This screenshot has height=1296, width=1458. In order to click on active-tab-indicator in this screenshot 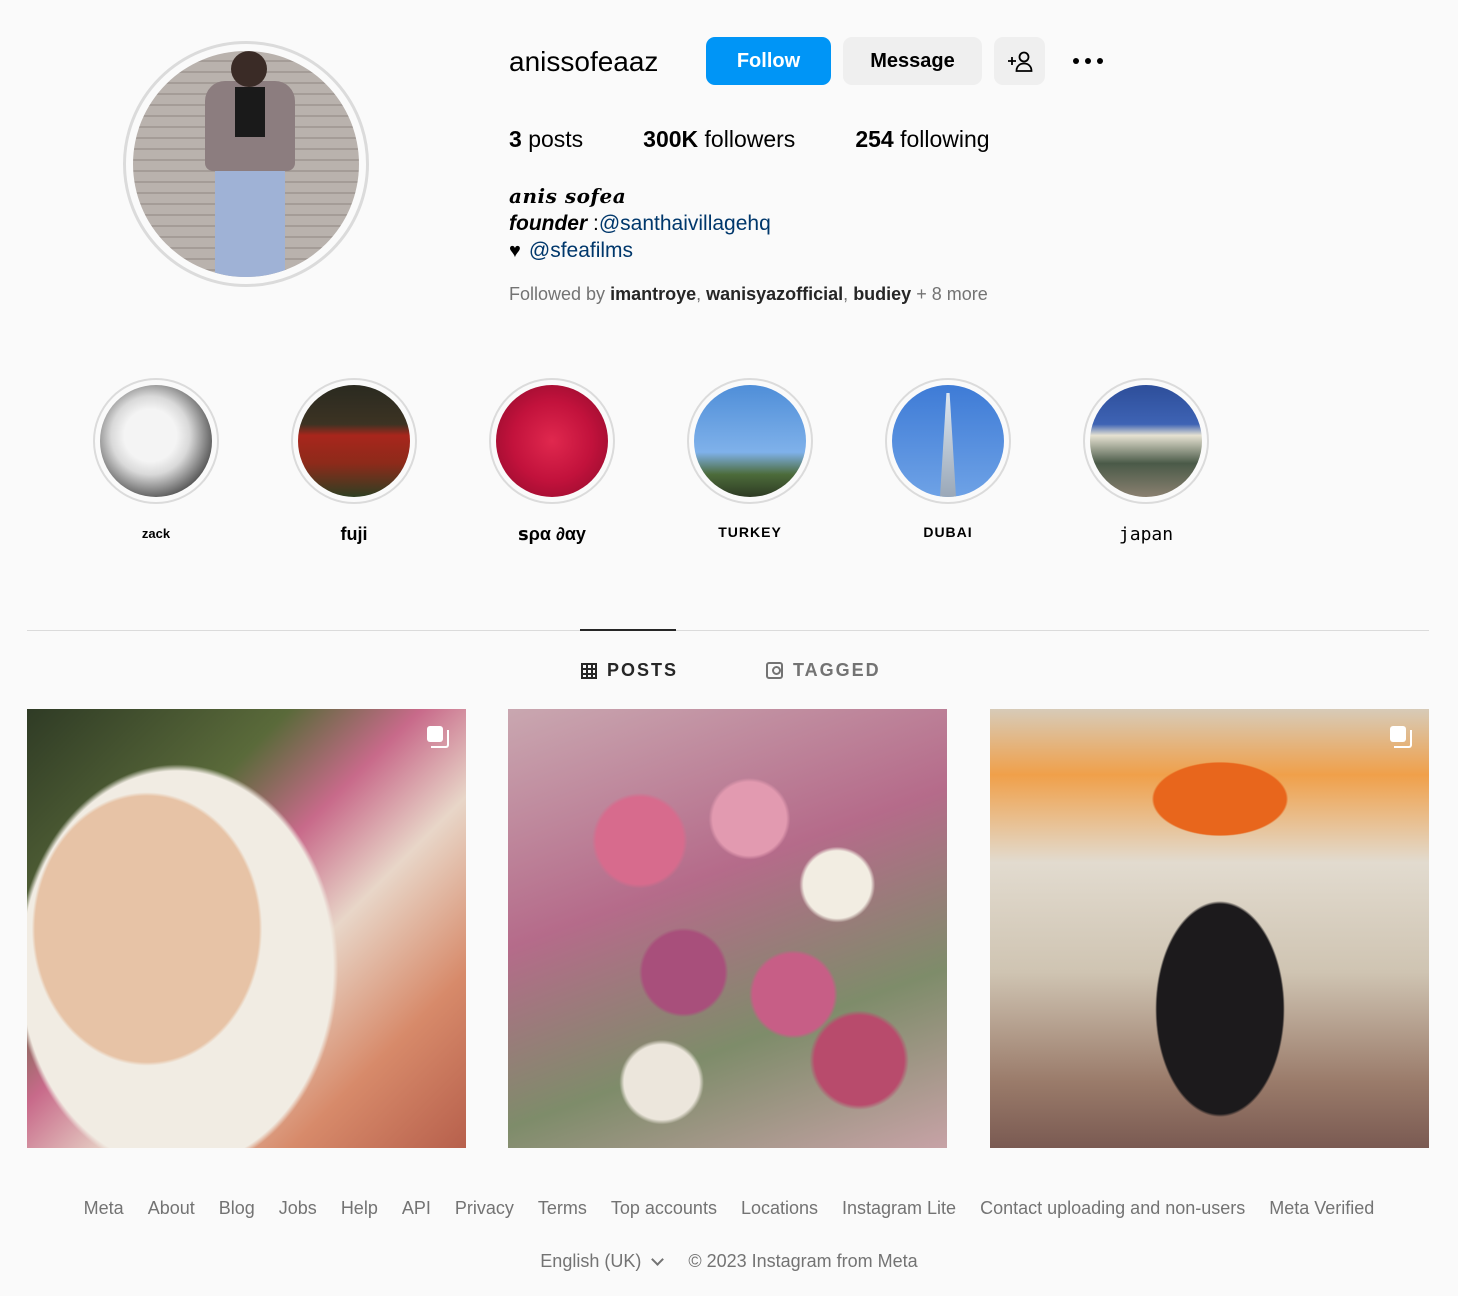, I will do `click(628, 630)`.